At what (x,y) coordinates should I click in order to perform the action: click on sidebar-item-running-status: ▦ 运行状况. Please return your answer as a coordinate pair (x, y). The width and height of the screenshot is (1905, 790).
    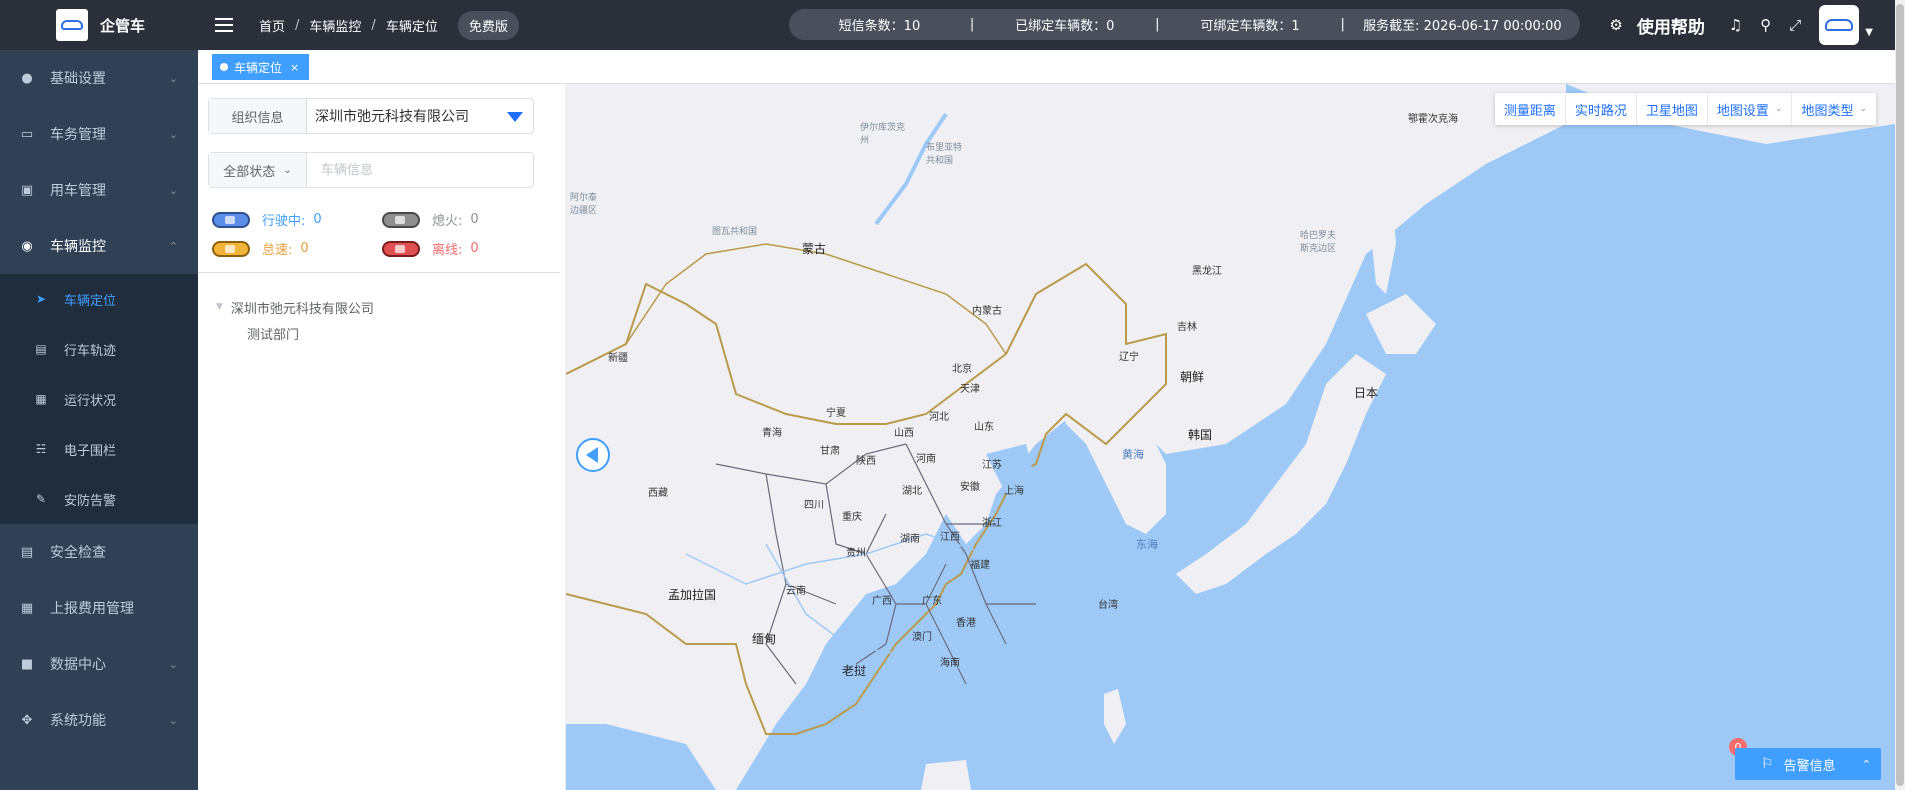
    Looking at the image, I should click on (99, 399).